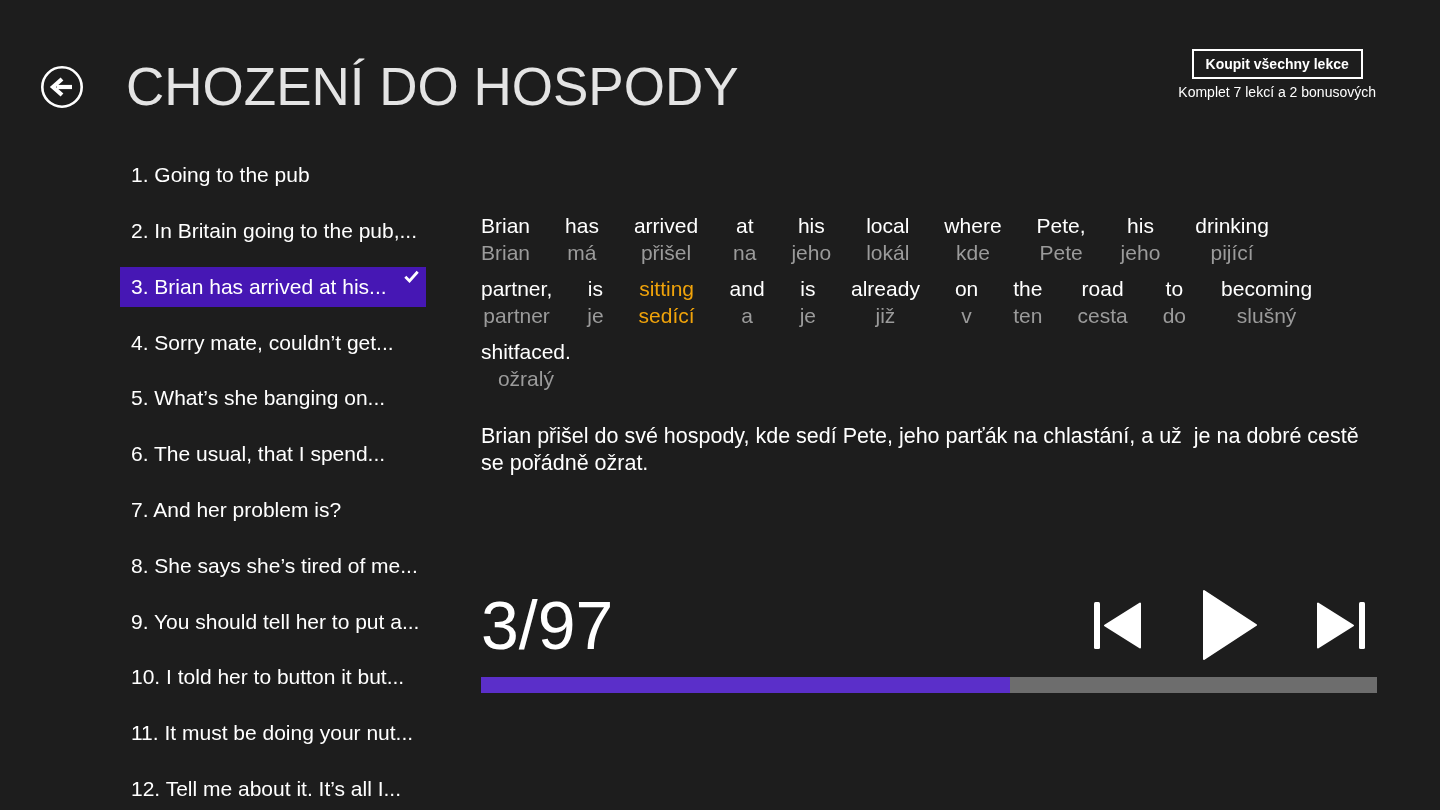 The height and width of the screenshot is (810, 1440). I want to click on english-word: drinking, so click(1232, 226).